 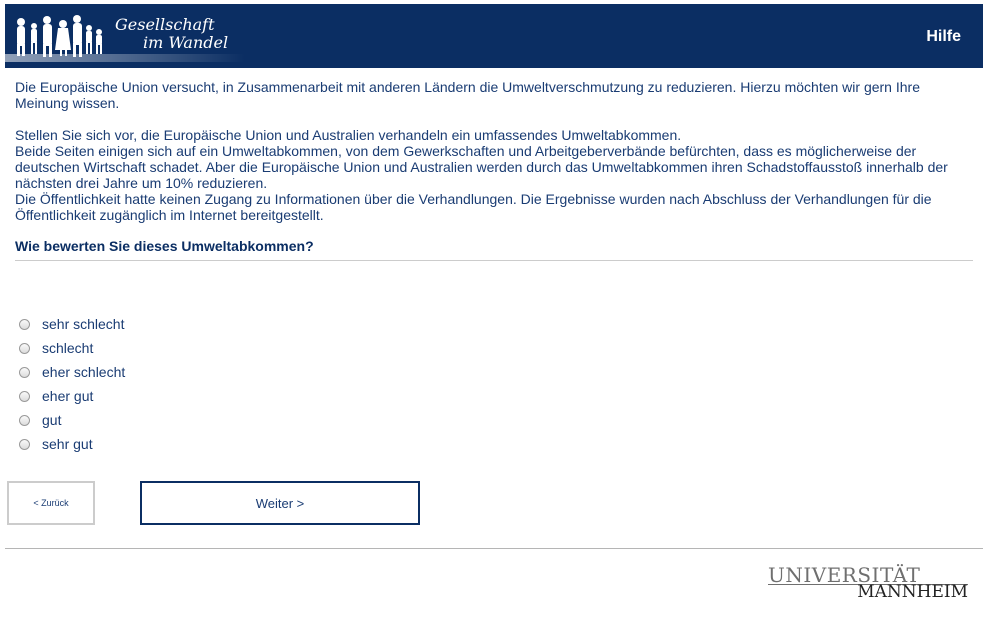 I want to click on question-divider, so click(x=494, y=260).